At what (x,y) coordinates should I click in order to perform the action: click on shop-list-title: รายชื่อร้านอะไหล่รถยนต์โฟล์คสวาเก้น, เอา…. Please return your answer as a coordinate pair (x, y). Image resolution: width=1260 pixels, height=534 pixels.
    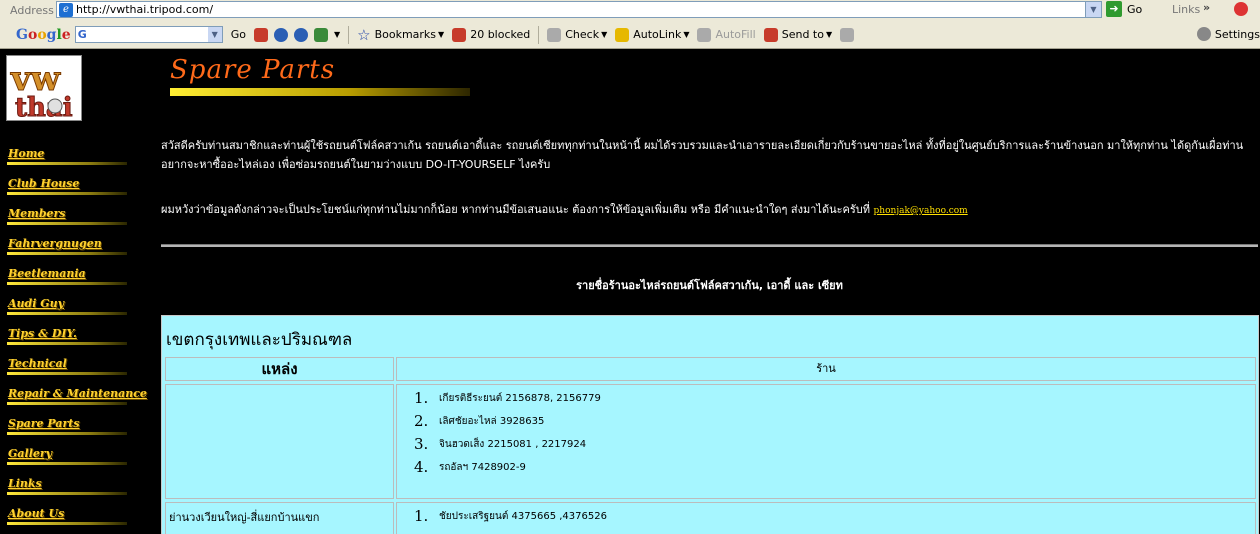
    Looking at the image, I should click on (709, 285).